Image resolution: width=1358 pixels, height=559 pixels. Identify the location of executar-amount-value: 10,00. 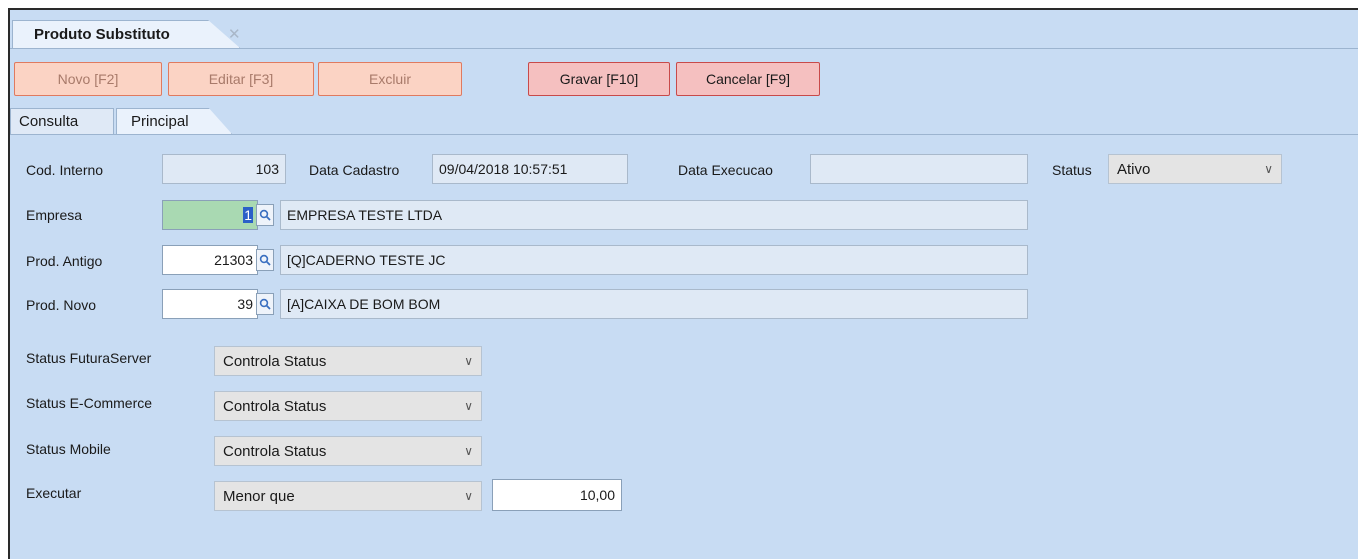
(597, 495).